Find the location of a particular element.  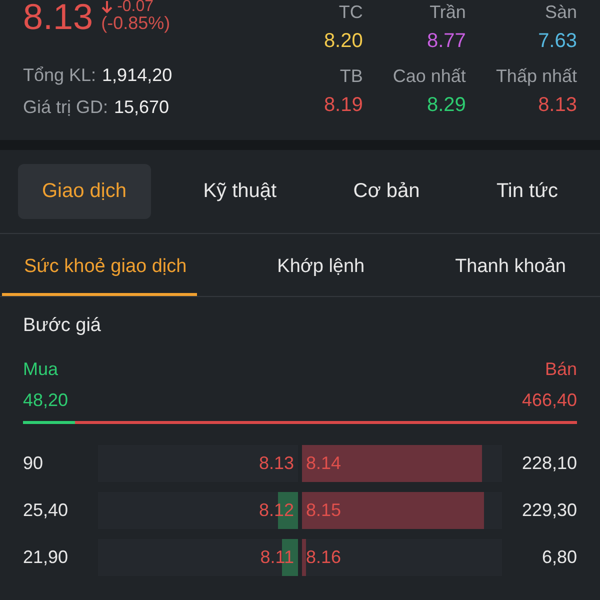

sub-tab: Thanh khoản is located at coordinates (510, 265).